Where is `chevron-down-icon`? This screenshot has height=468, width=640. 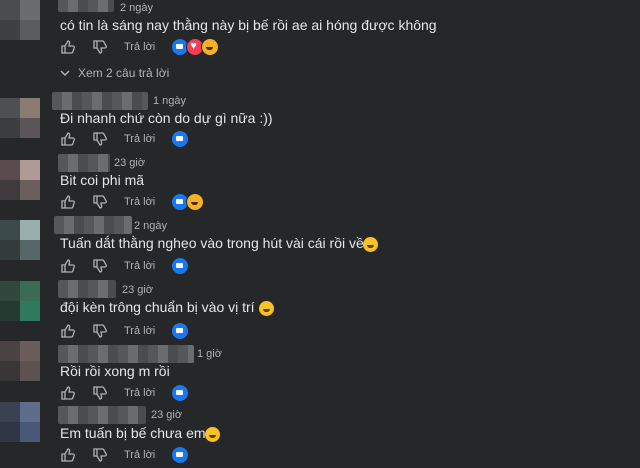 chevron-down-icon is located at coordinates (65, 73).